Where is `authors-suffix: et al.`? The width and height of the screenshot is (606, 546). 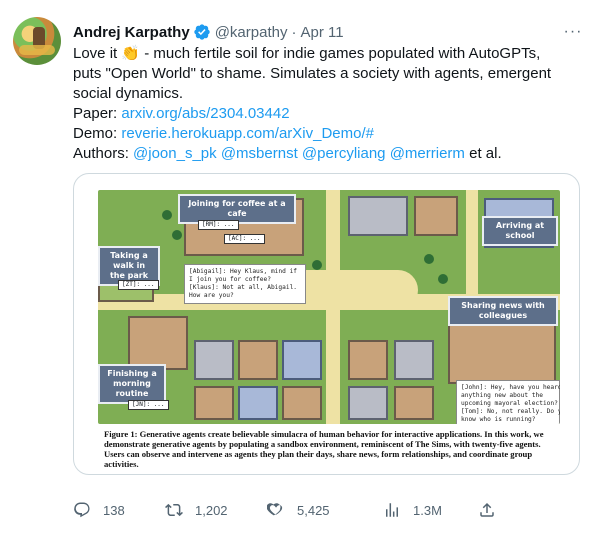
authors-suffix: et al. is located at coordinates (483, 153).